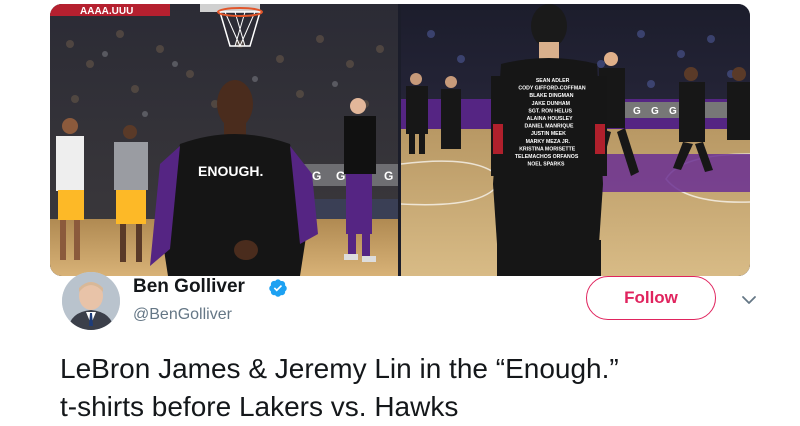  What do you see at coordinates (547, 165) in the screenshot?
I see `jersey-name: NOEL SPARKS` at bounding box center [547, 165].